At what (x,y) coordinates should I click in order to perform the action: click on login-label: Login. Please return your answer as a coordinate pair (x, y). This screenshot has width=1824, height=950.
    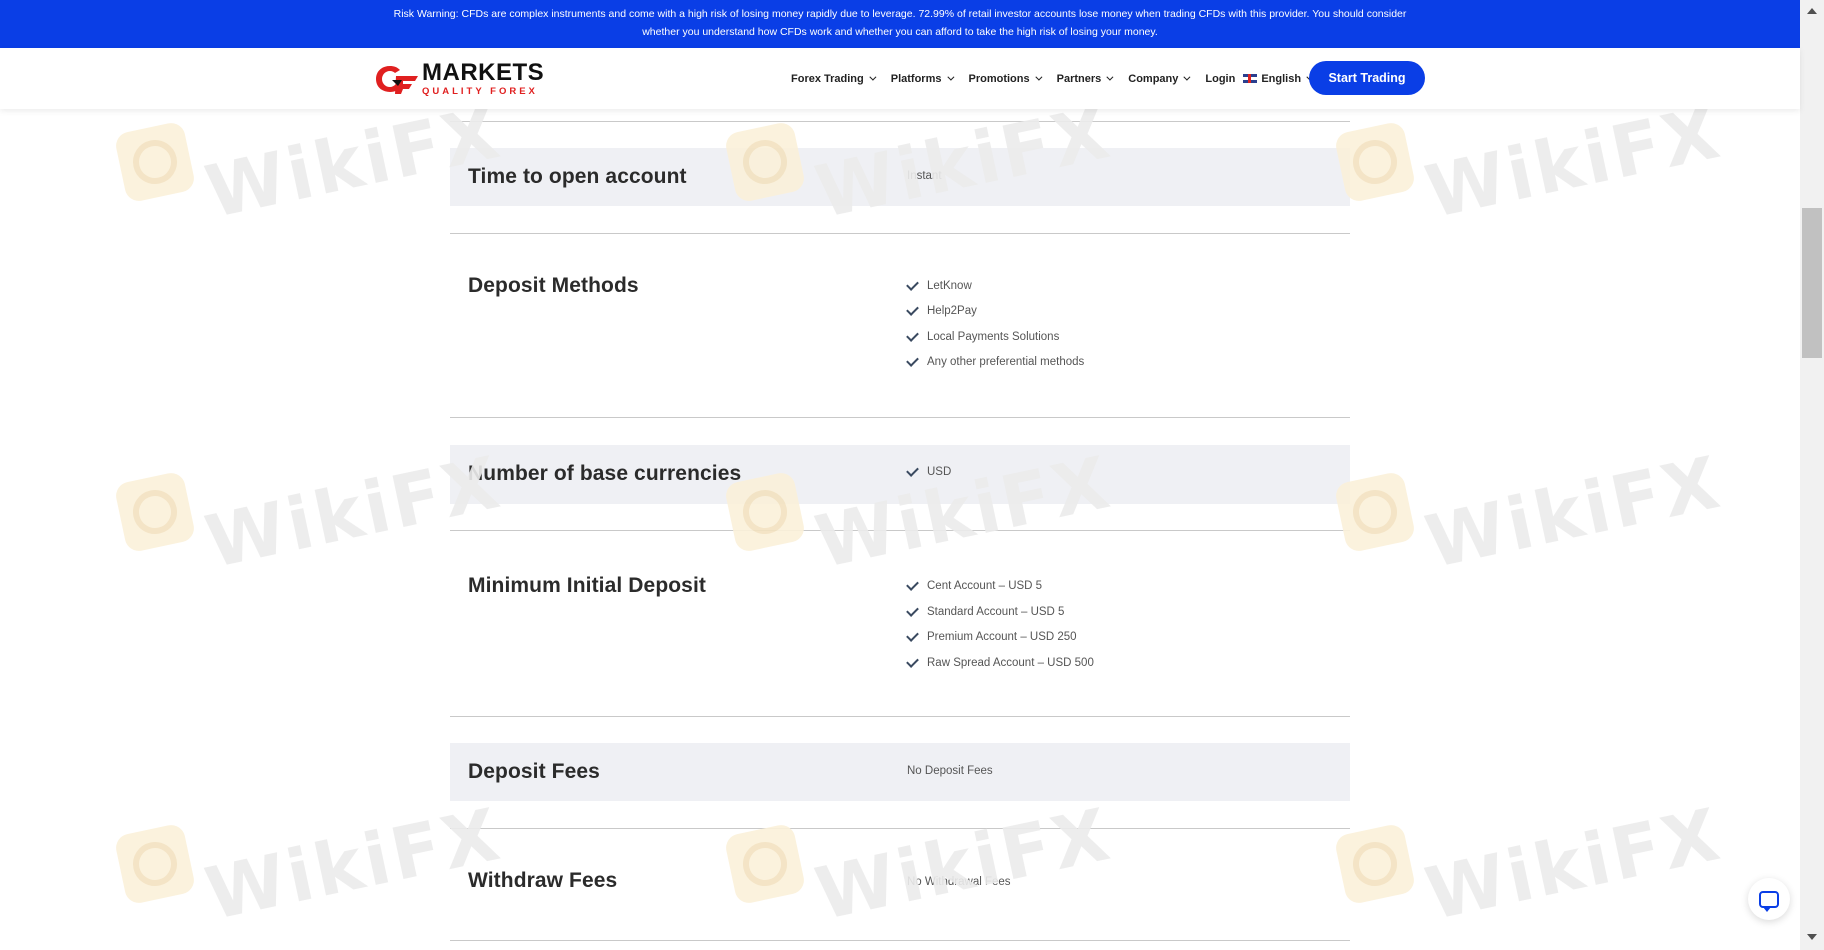
    Looking at the image, I should click on (1220, 78).